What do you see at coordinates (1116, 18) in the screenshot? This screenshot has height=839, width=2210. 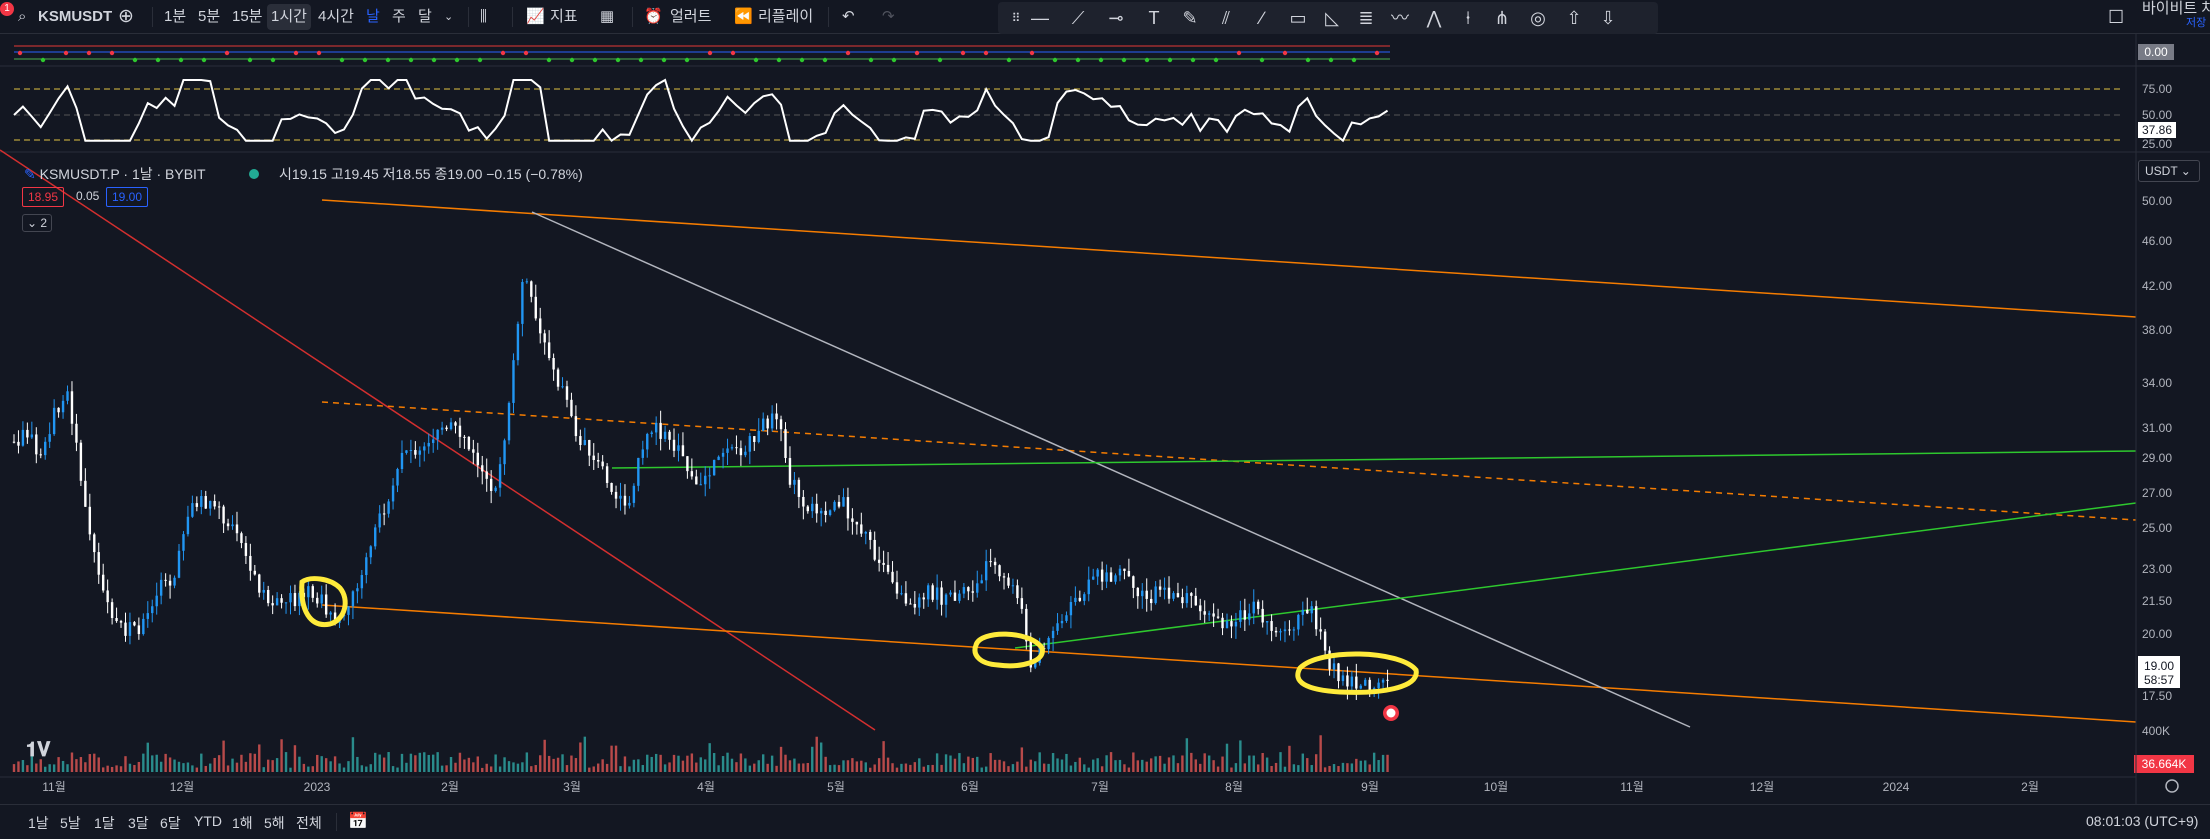 I see `horizontal-ray-icon: ⊸` at bounding box center [1116, 18].